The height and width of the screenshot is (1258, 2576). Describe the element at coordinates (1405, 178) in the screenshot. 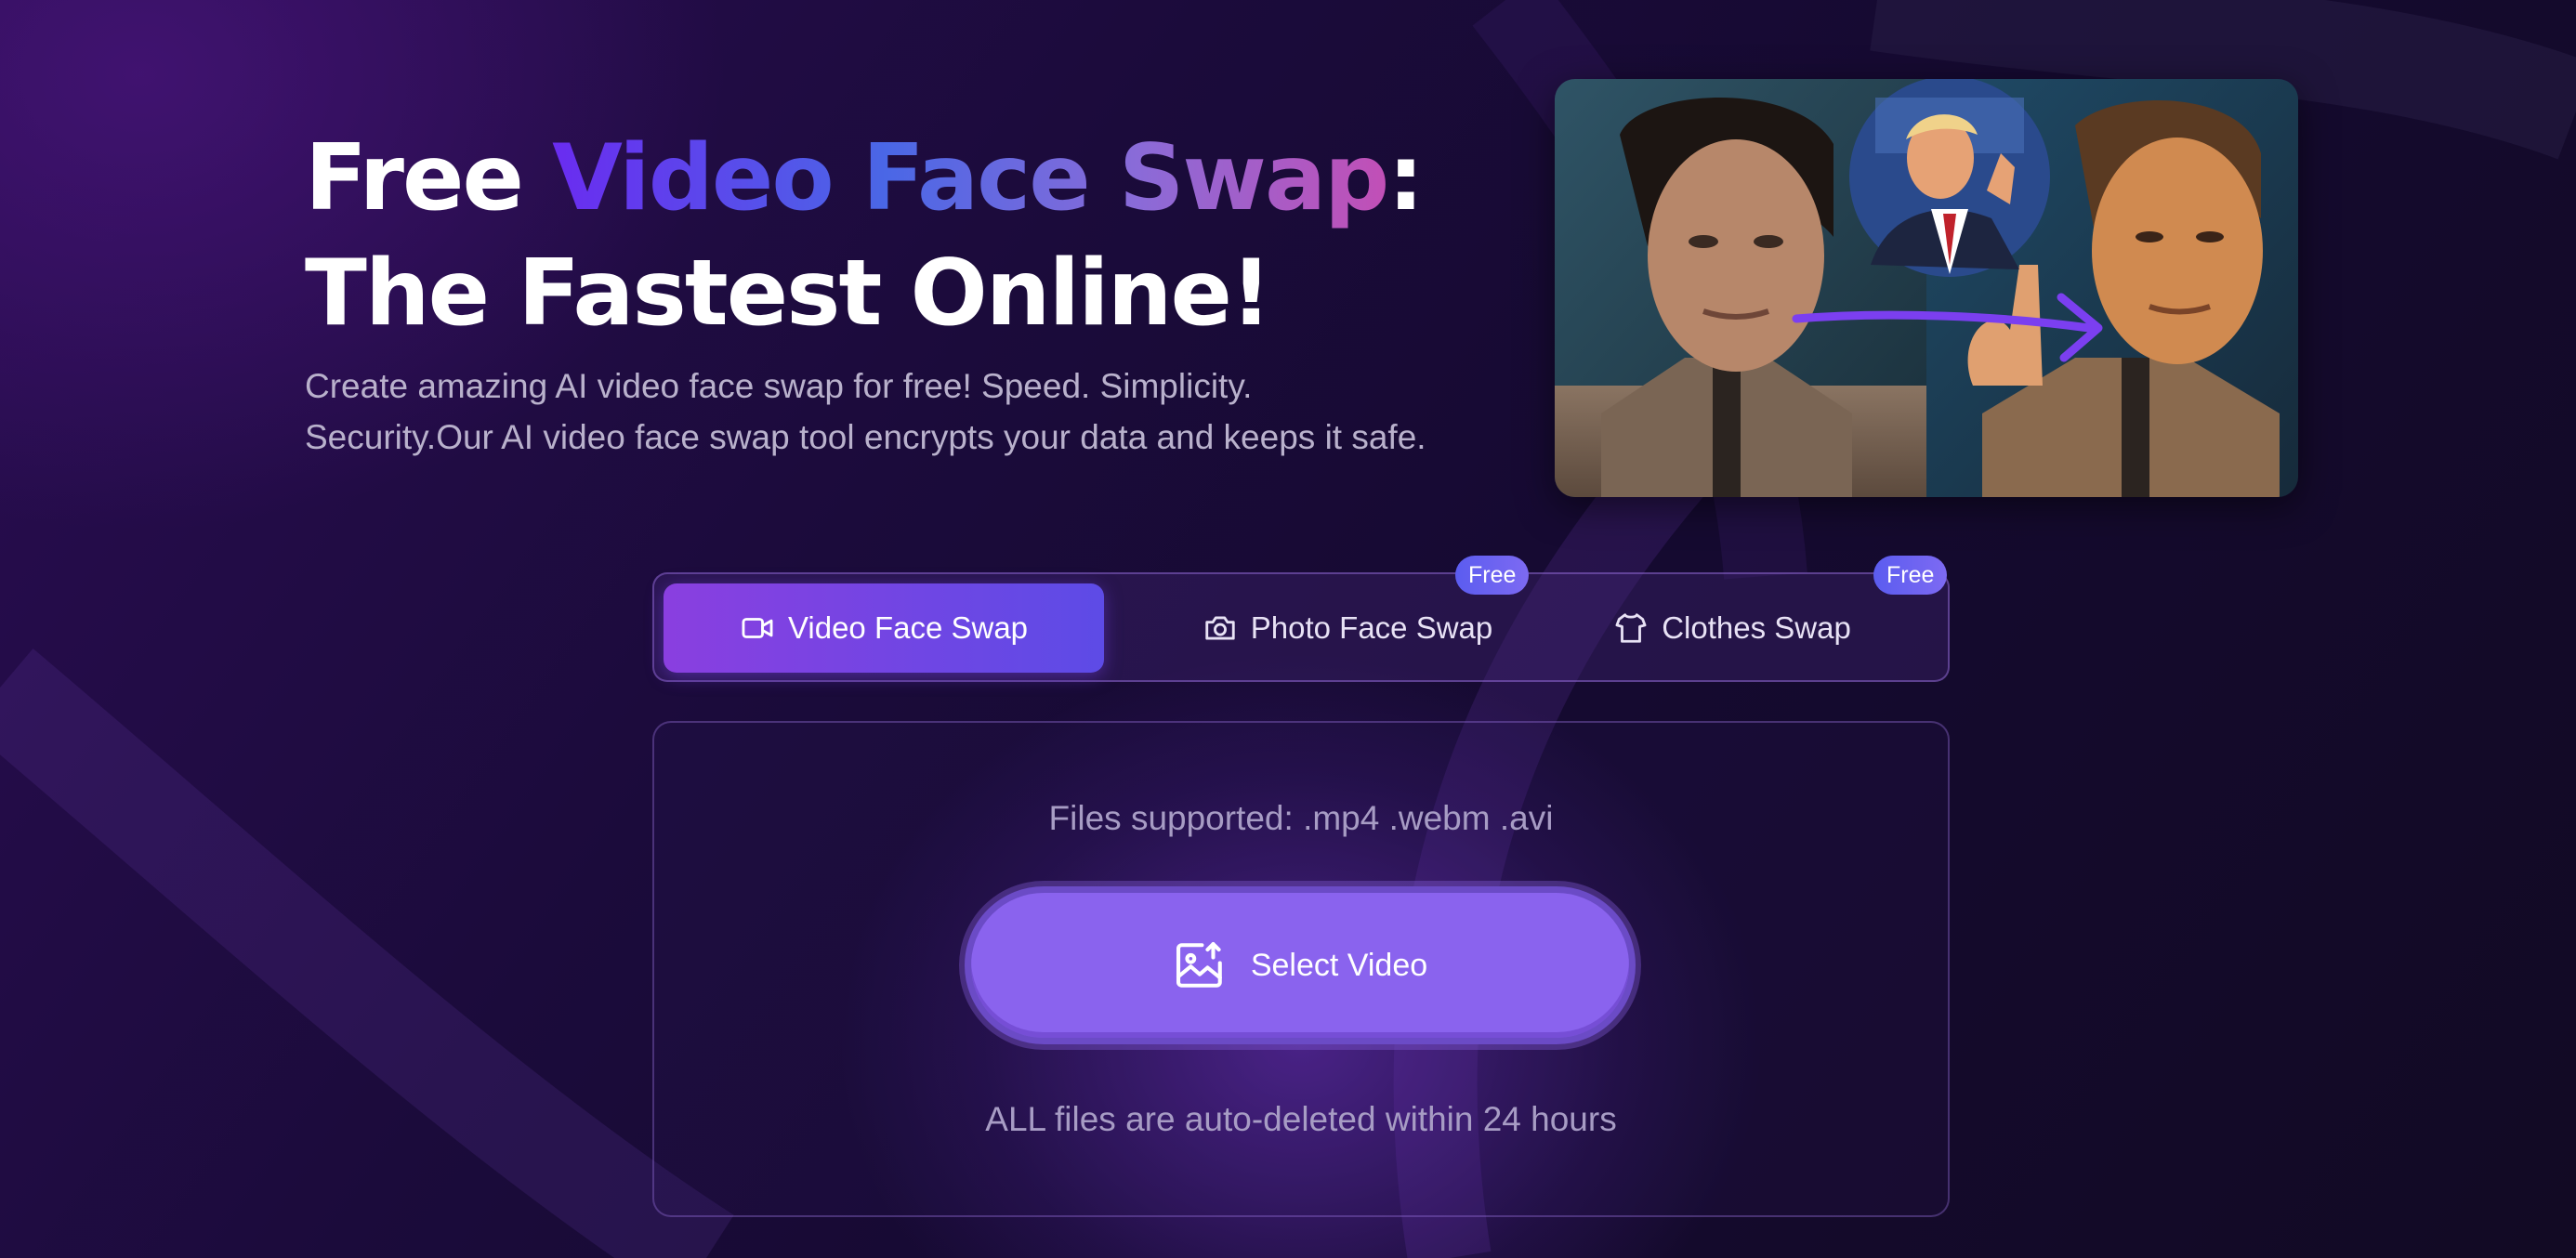

I see `title-colon: :` at that location.